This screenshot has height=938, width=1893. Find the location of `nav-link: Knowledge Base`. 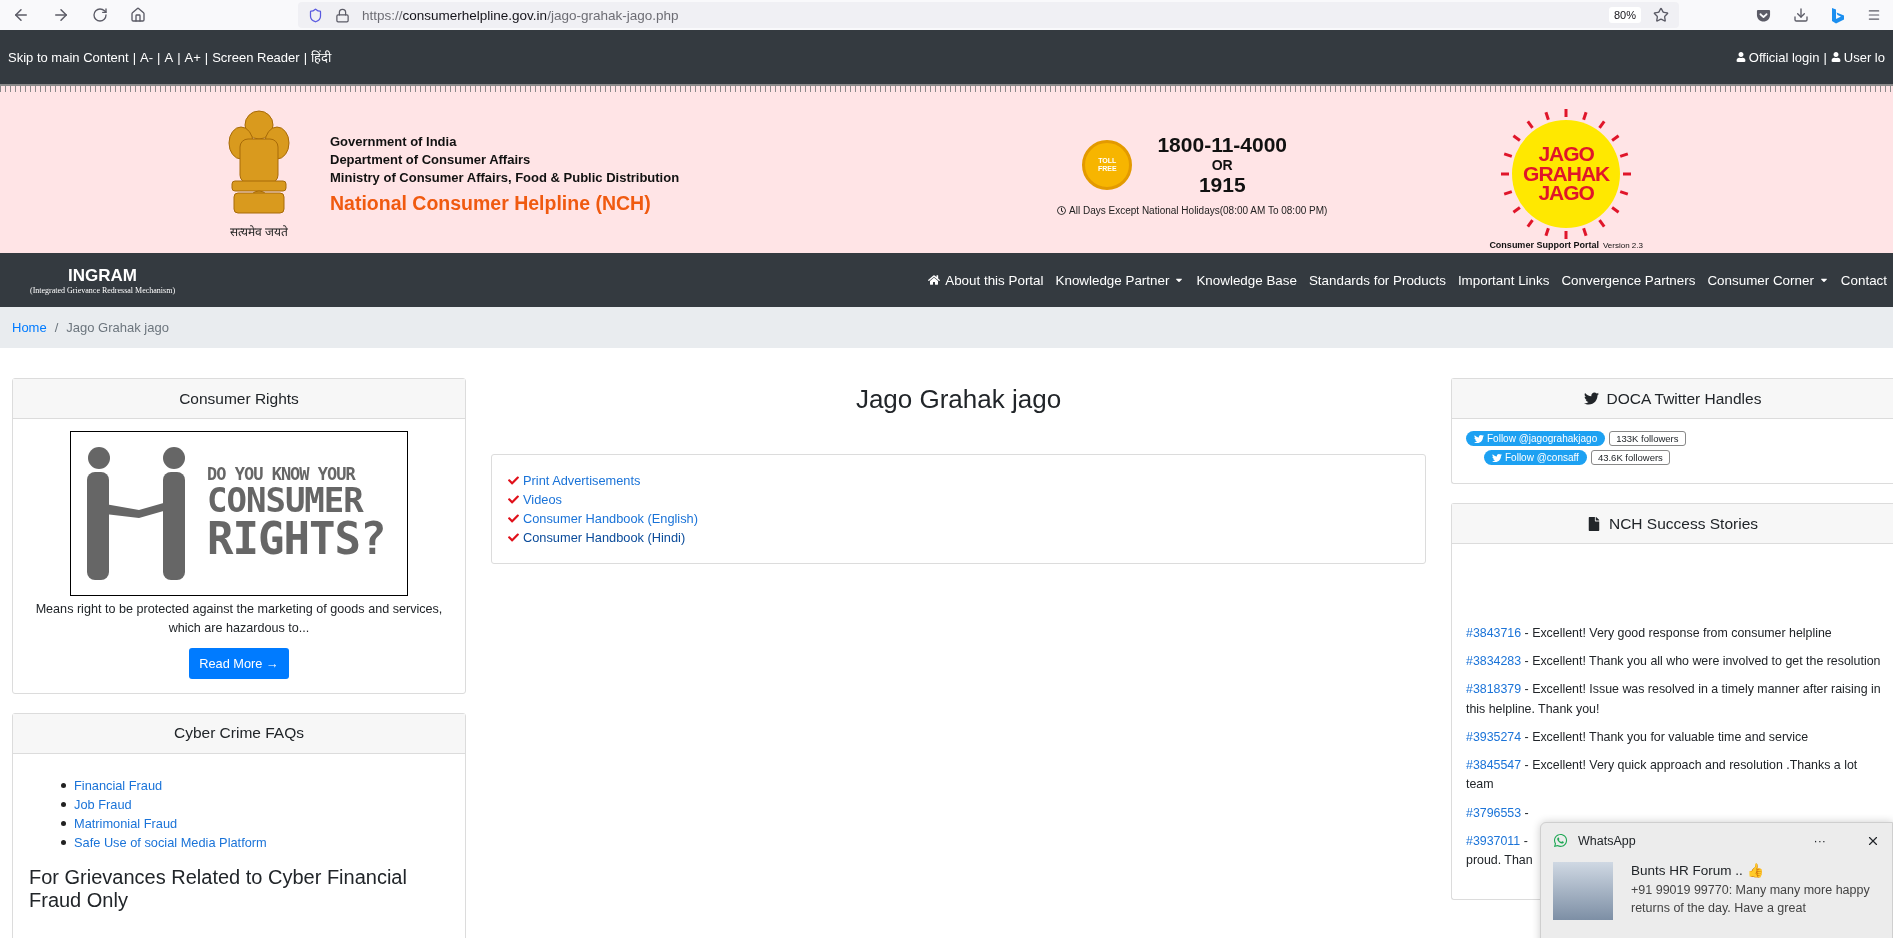

nav-link: Knowledge Base is located at coordinates (1246, 280).